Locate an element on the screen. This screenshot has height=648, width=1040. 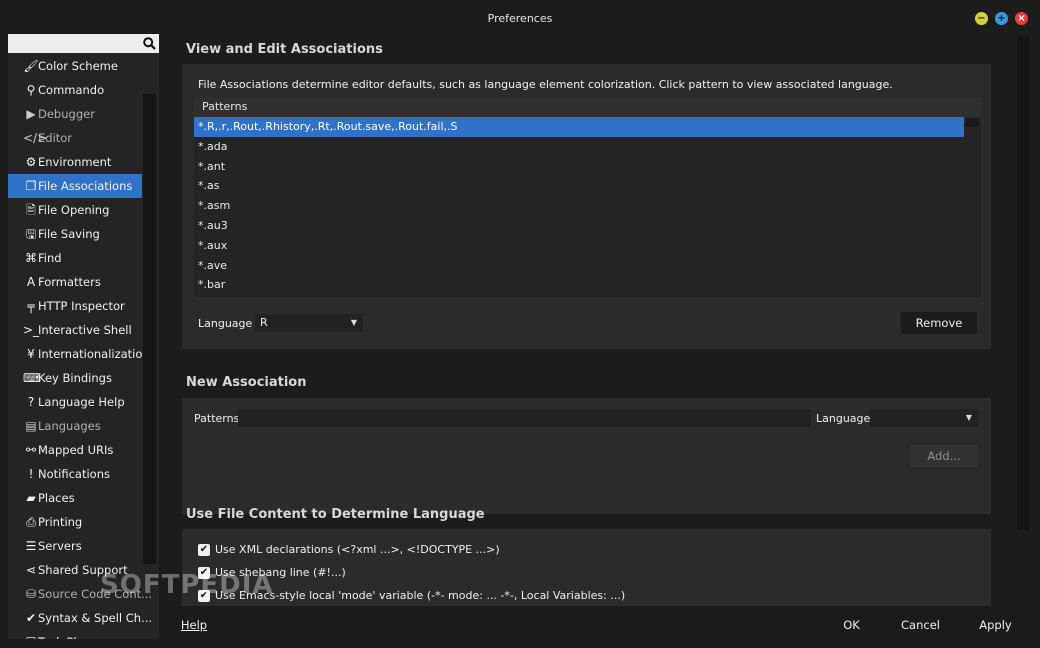
code-icon: </> is located at coordinates (35, 138).